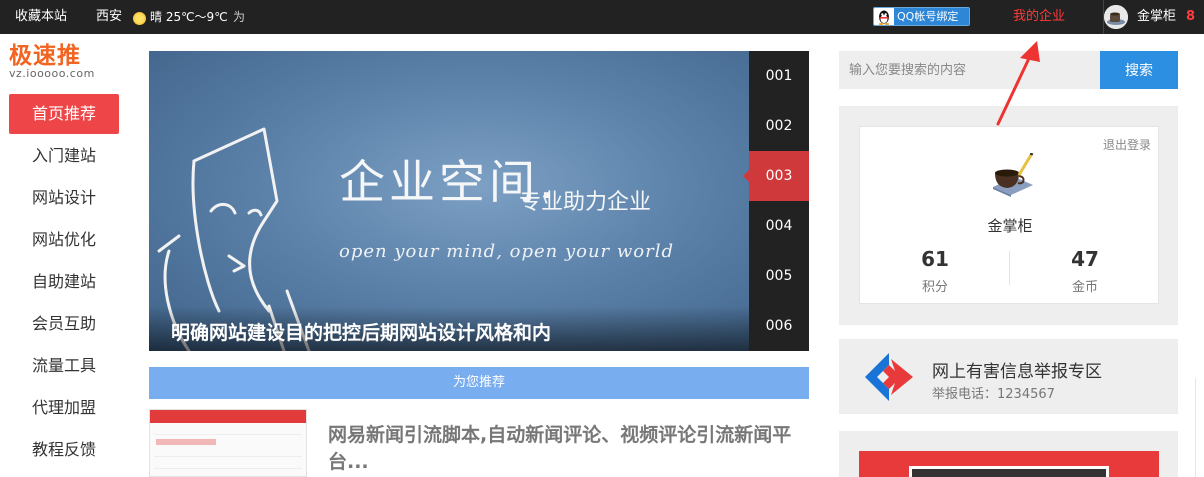 This screenshot has height=477, width=1204. What do you see at coordinates (1199, 427) in the screenshot?
I see `page-edge-scrollbar` at bounding box center [1199, 427].